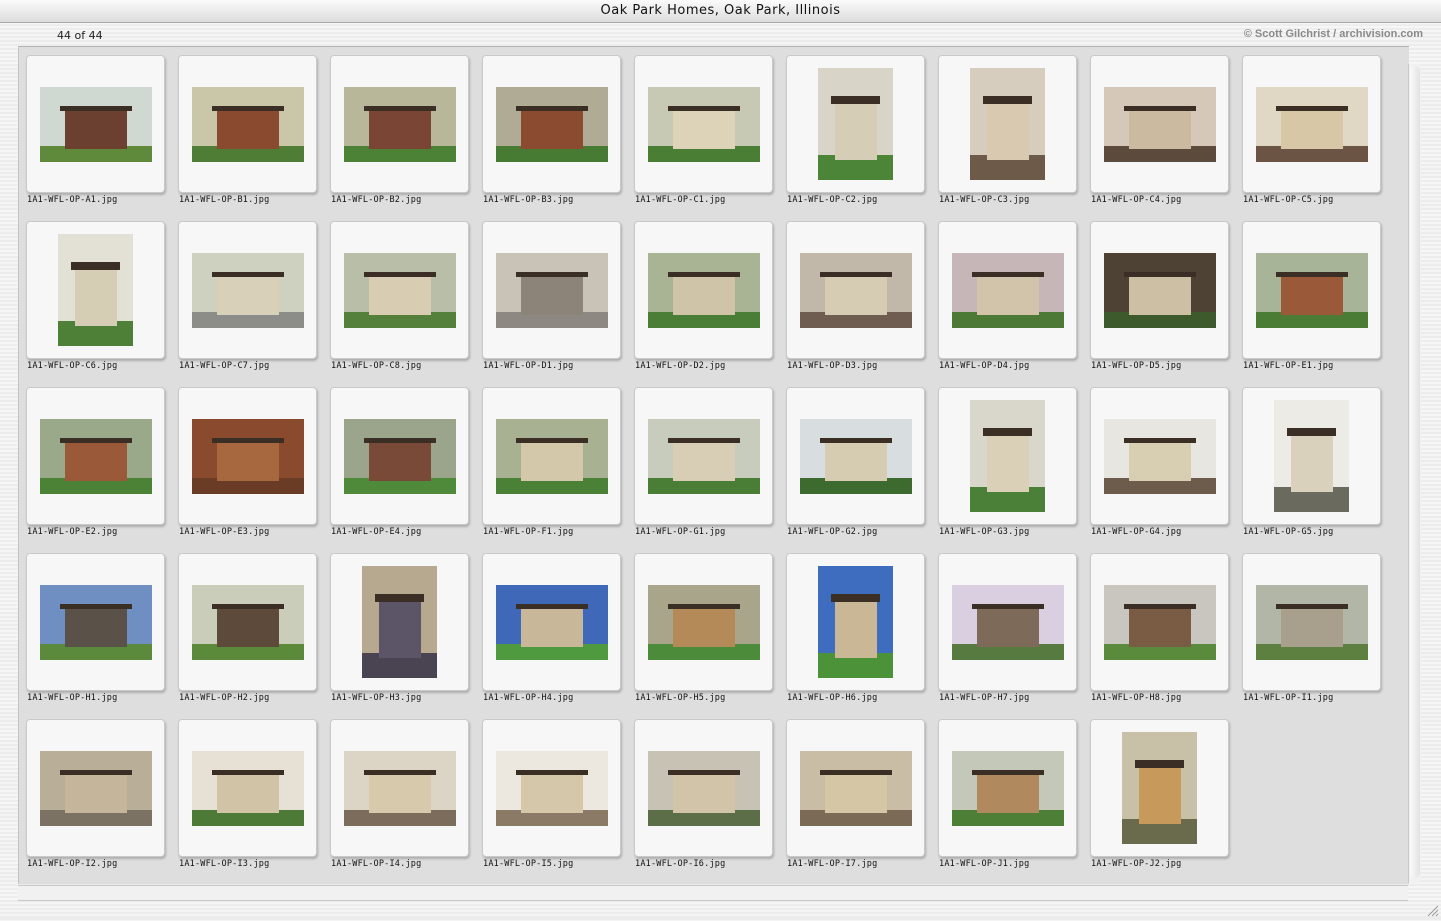  I want to click on thumbnail-item: 1A1-WFL-OP-C6.jpg, so click(96, 297).